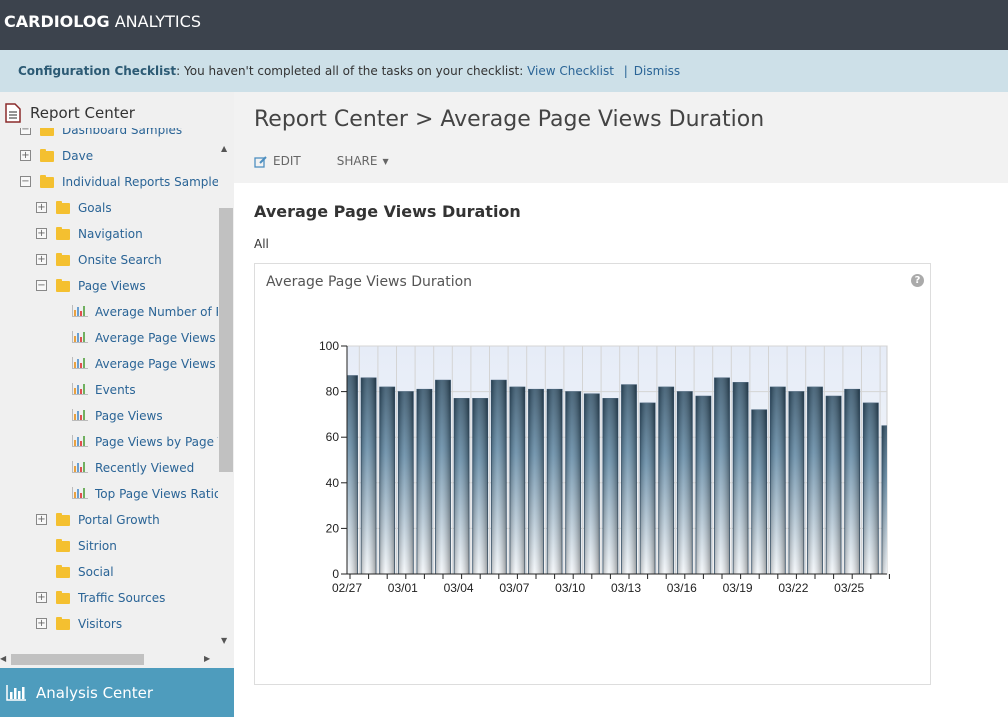  Describe the element at coordinates (115, 390) in the screenshot. I see `tree-item-label: Events` at that location.